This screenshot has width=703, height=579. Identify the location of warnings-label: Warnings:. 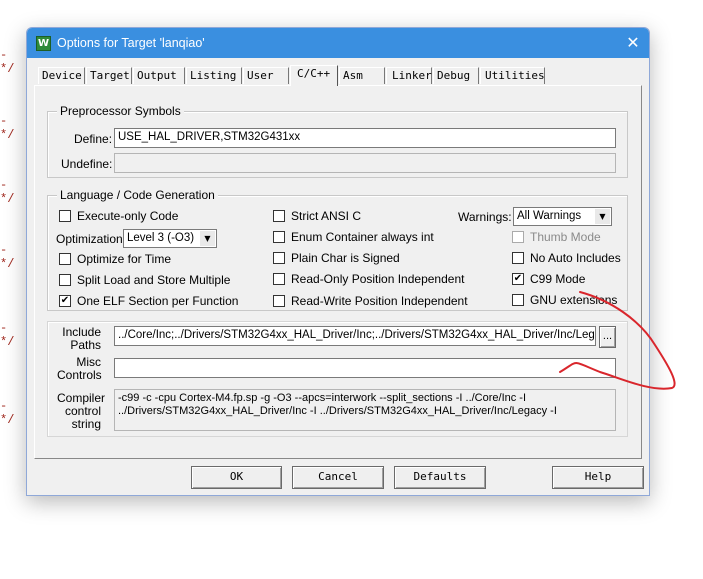
(485, 217).